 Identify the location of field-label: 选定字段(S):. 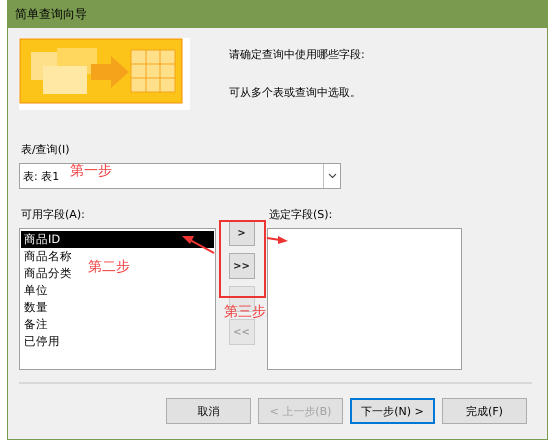
(301, 214).